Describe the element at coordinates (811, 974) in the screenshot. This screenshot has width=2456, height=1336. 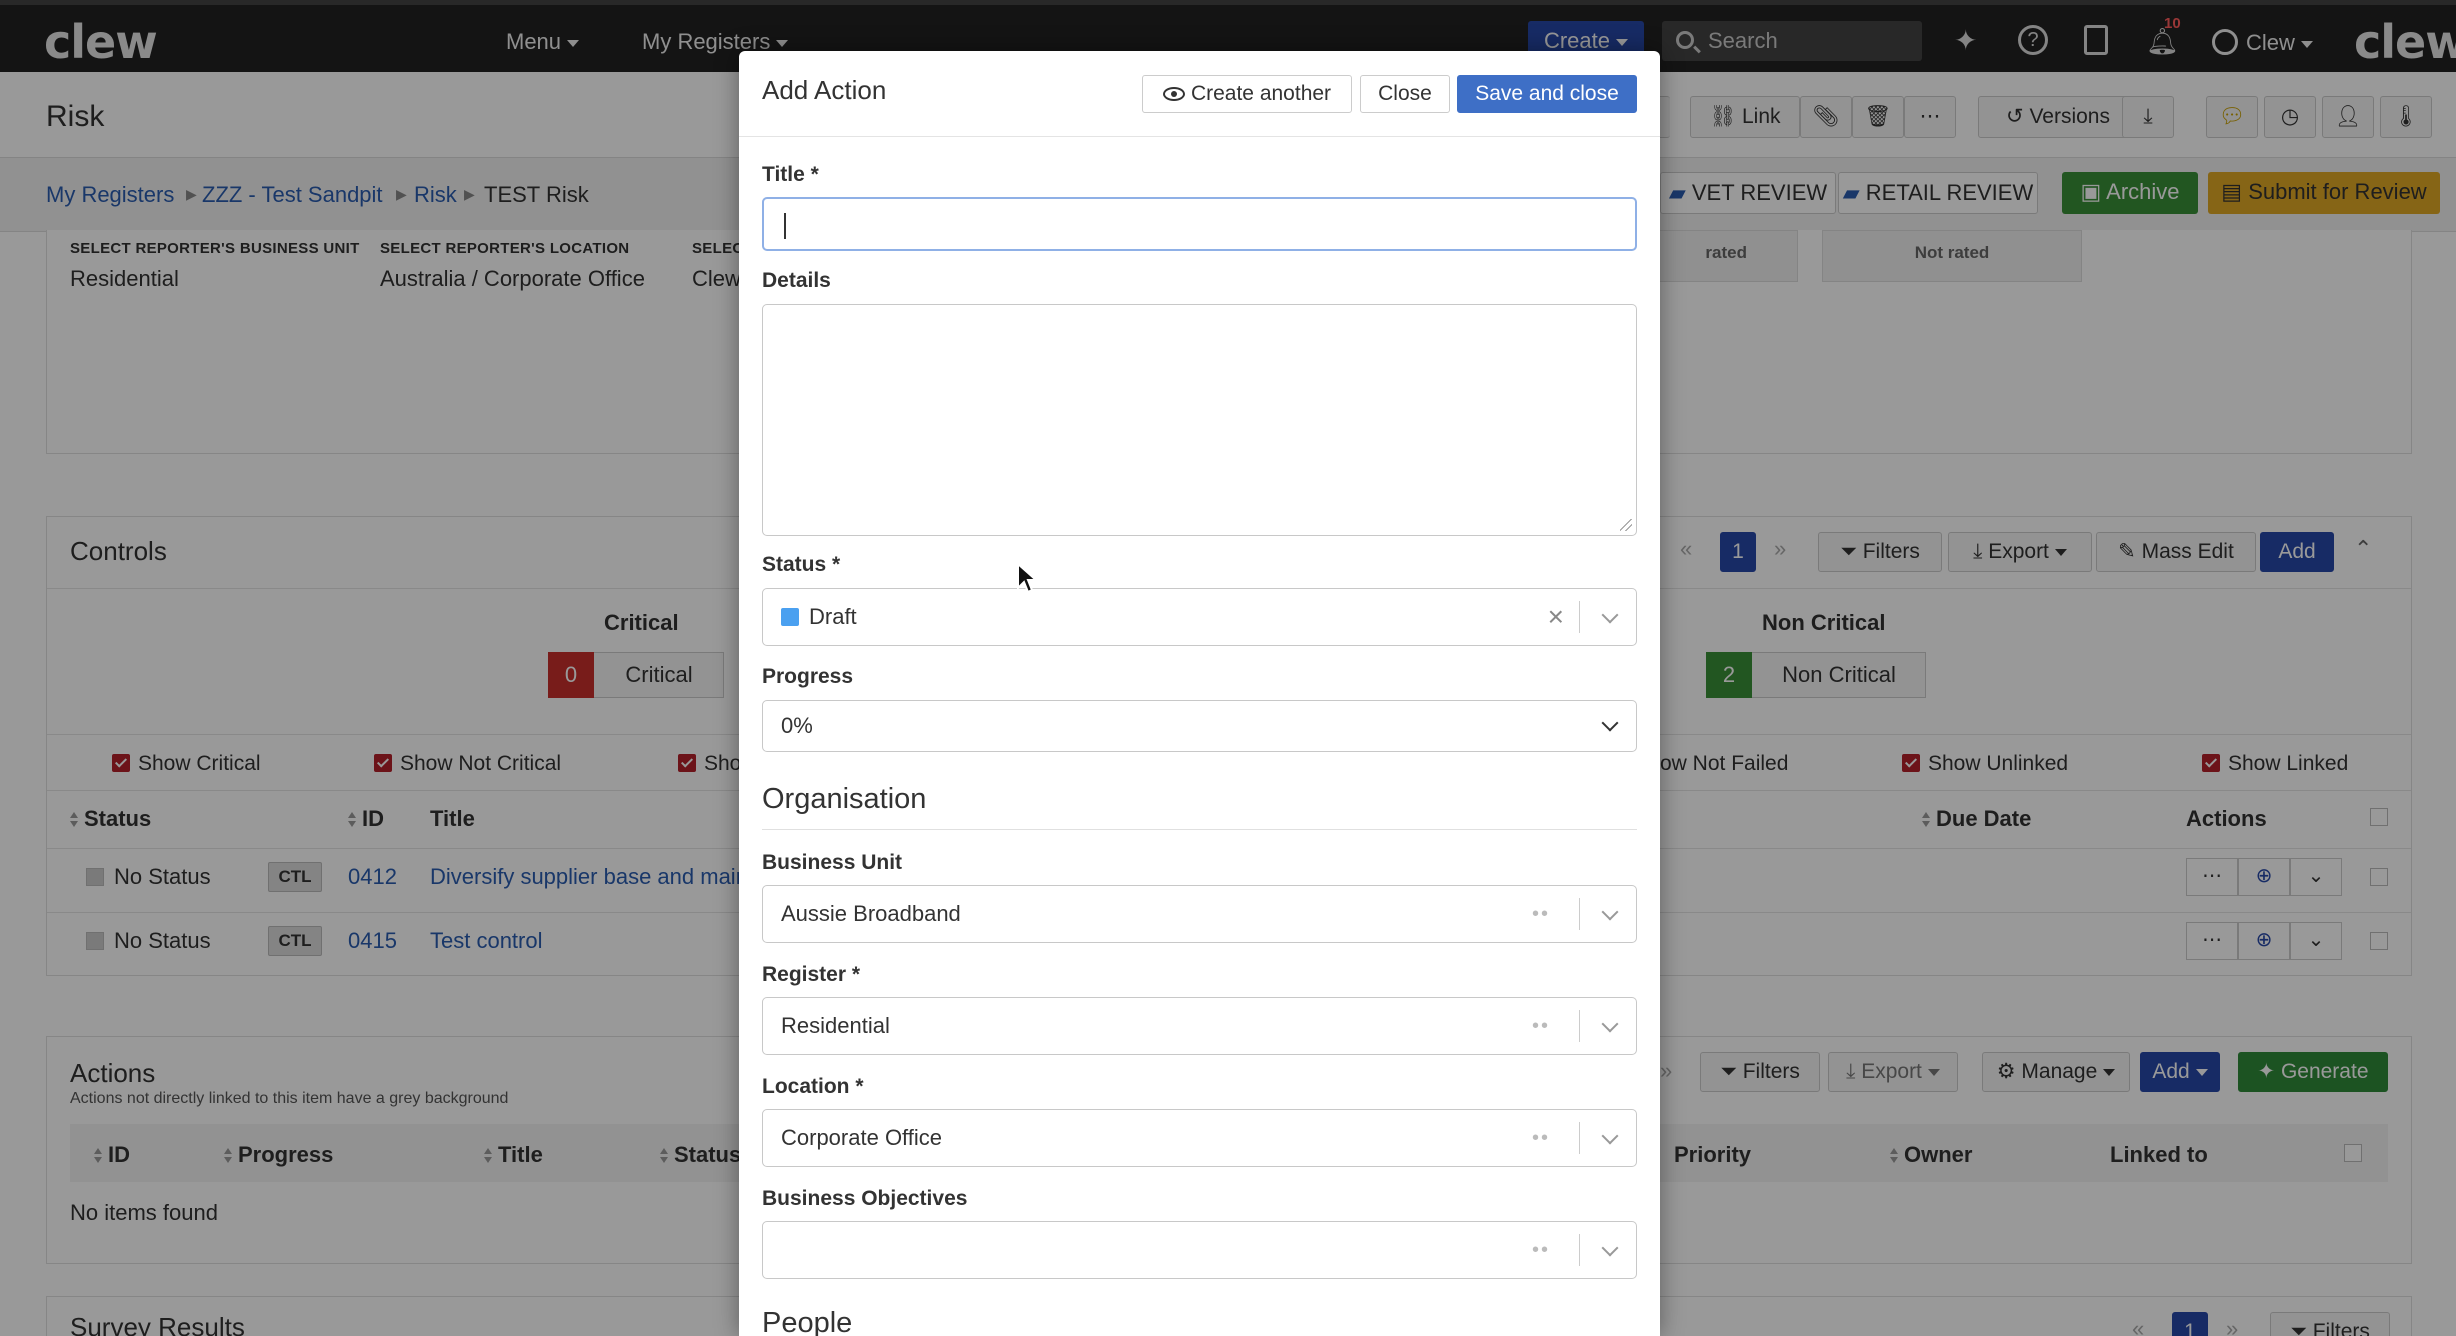
I see `register-label: Register *` at that location.